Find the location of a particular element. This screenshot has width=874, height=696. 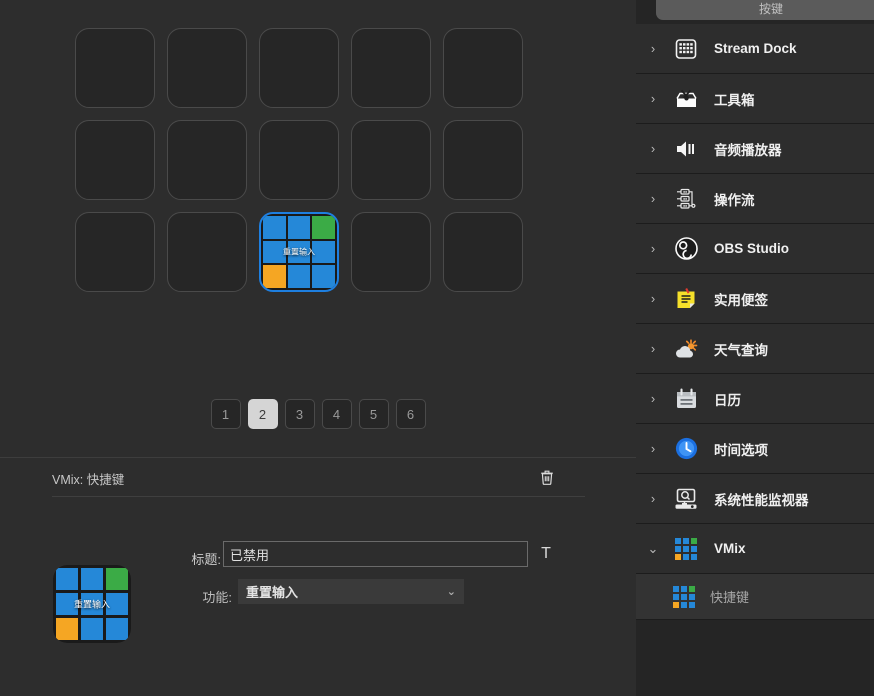

sidebar-subitem-label: 快捷键 is located at coordinates (730, 597).